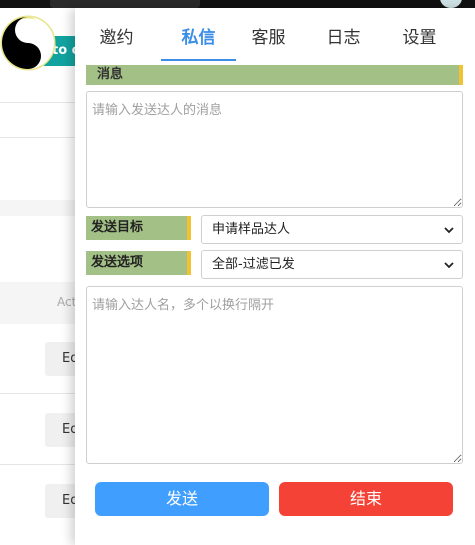 The width and height of the screenshot is (475, 545). Describe the element at coordinates (28, 43) in the screenshot. I see `yin-yang-logo-icon` at that location.